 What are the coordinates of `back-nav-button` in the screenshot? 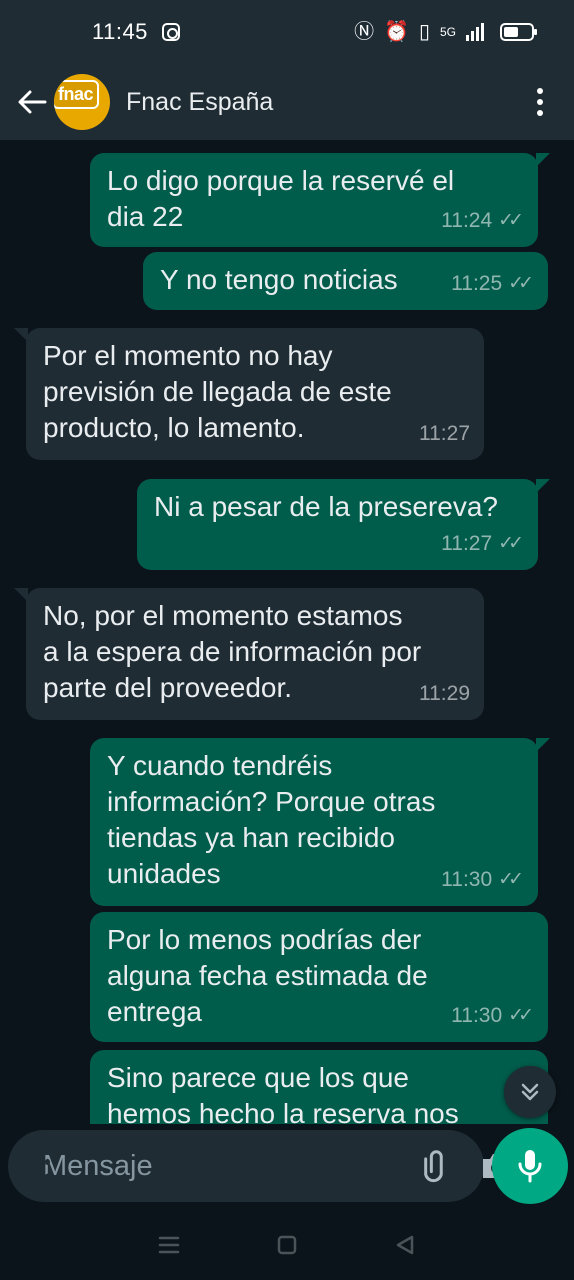 It's located at (405, 1245).